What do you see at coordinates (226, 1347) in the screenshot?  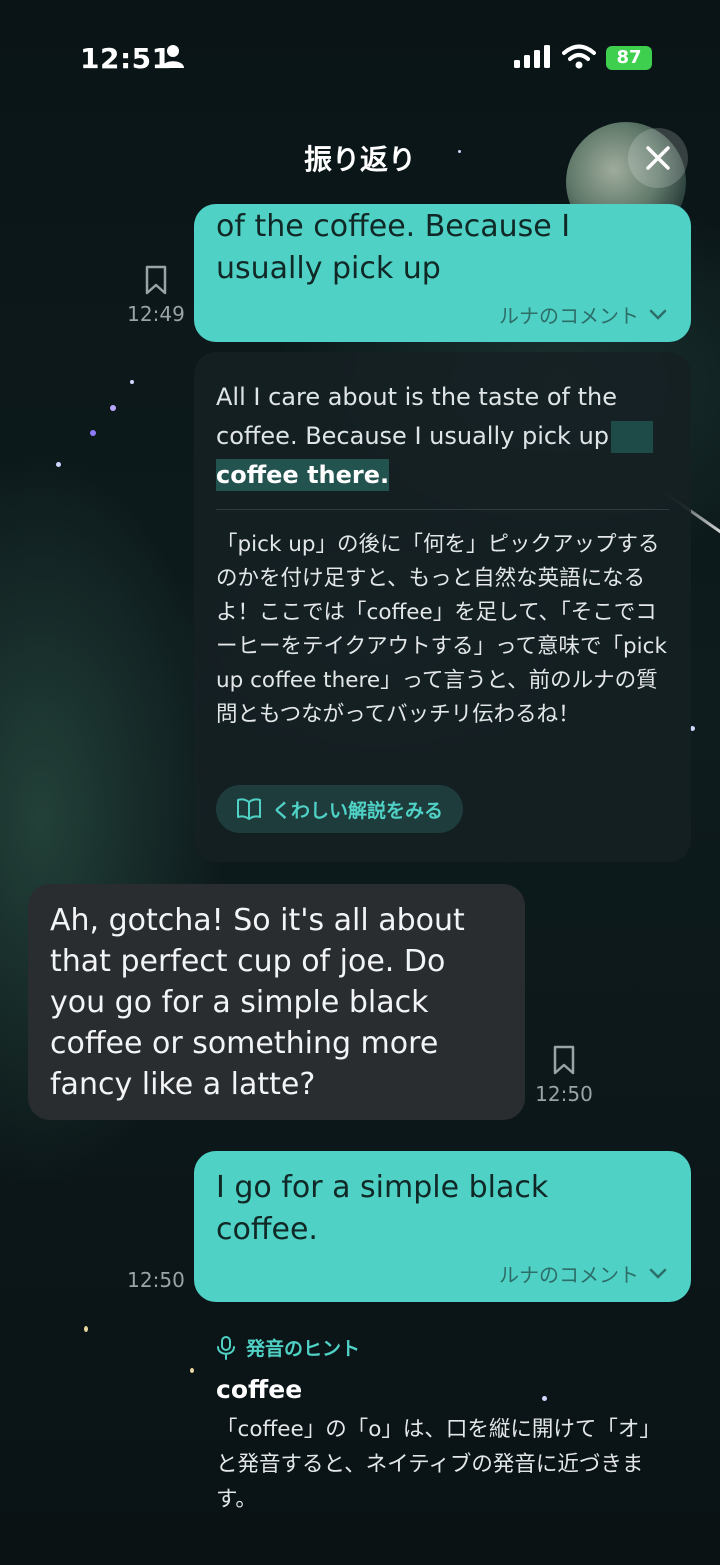 I see `microphone-icon` at bounding box center [226, 1347].